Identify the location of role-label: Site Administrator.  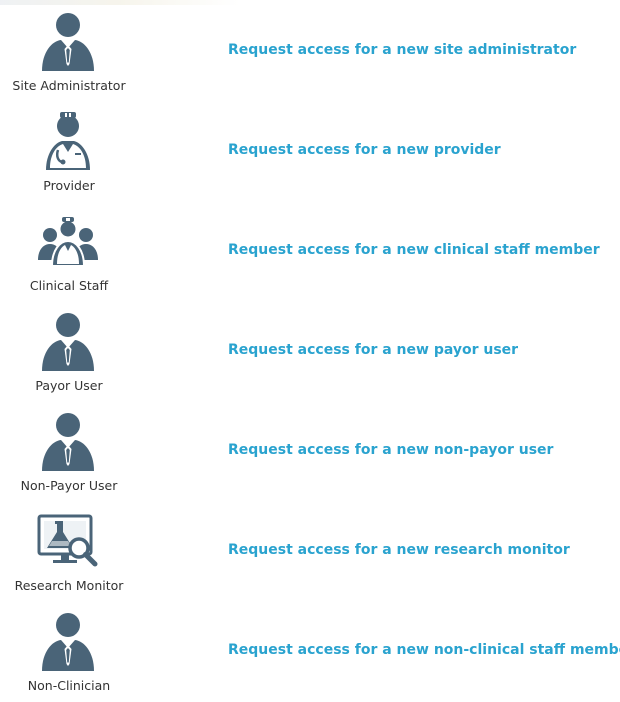
(69, 85).